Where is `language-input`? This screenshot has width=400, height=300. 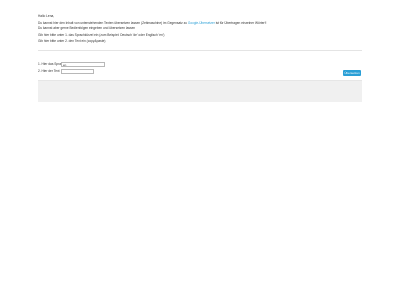 language-input is located at coordinates (83, 64).